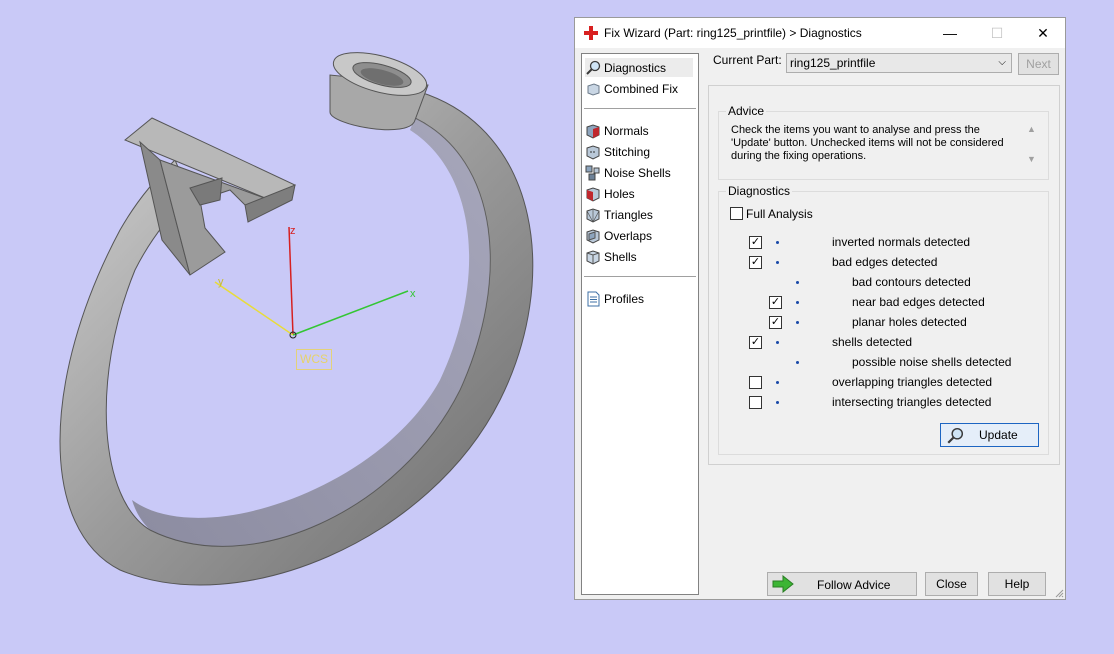 The width and height of the screenshot is (1114, 654). Describe the element at coordinates (593, 89) in the screenshot. I see `cube-icon` at that location.